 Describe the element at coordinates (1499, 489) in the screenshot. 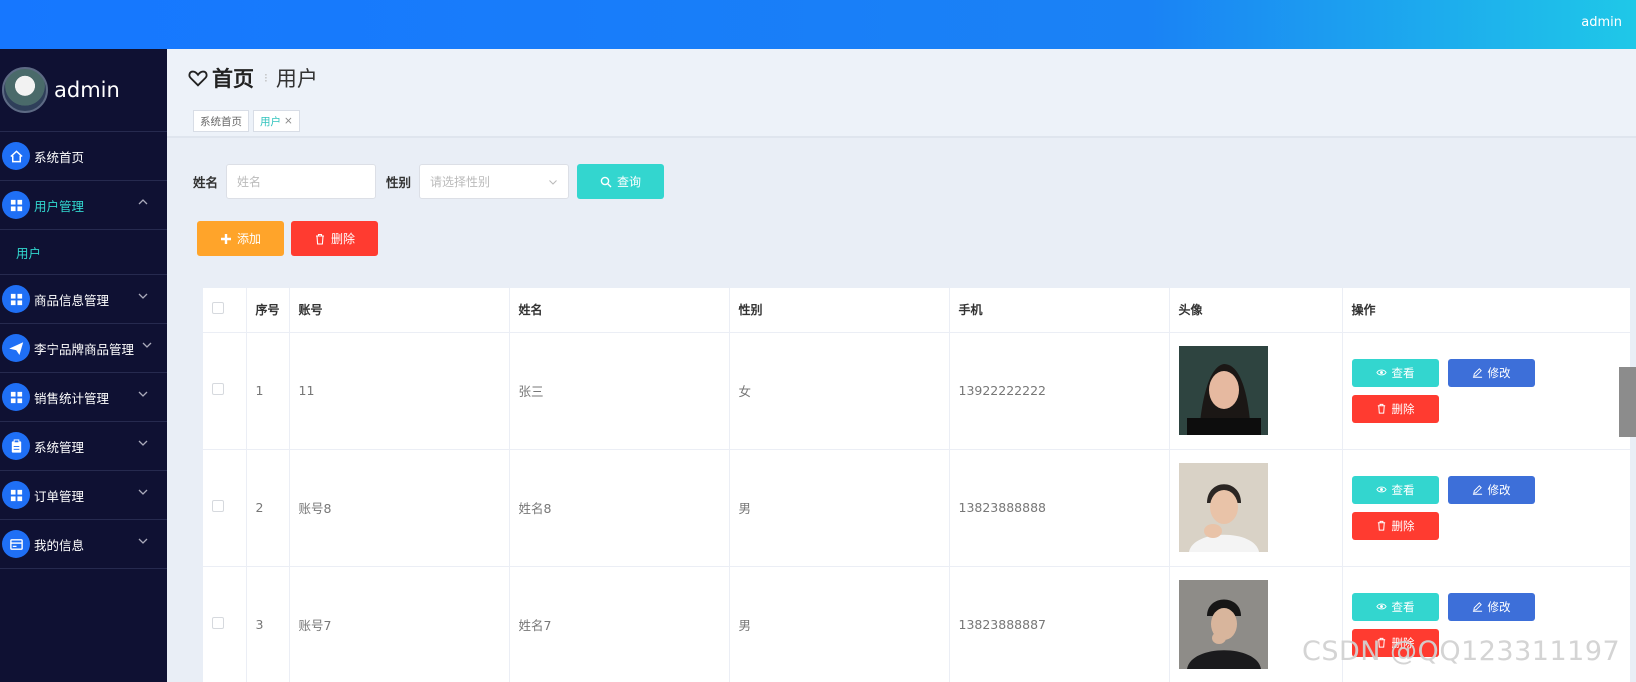

I see `edit-label: 修改` at that location.